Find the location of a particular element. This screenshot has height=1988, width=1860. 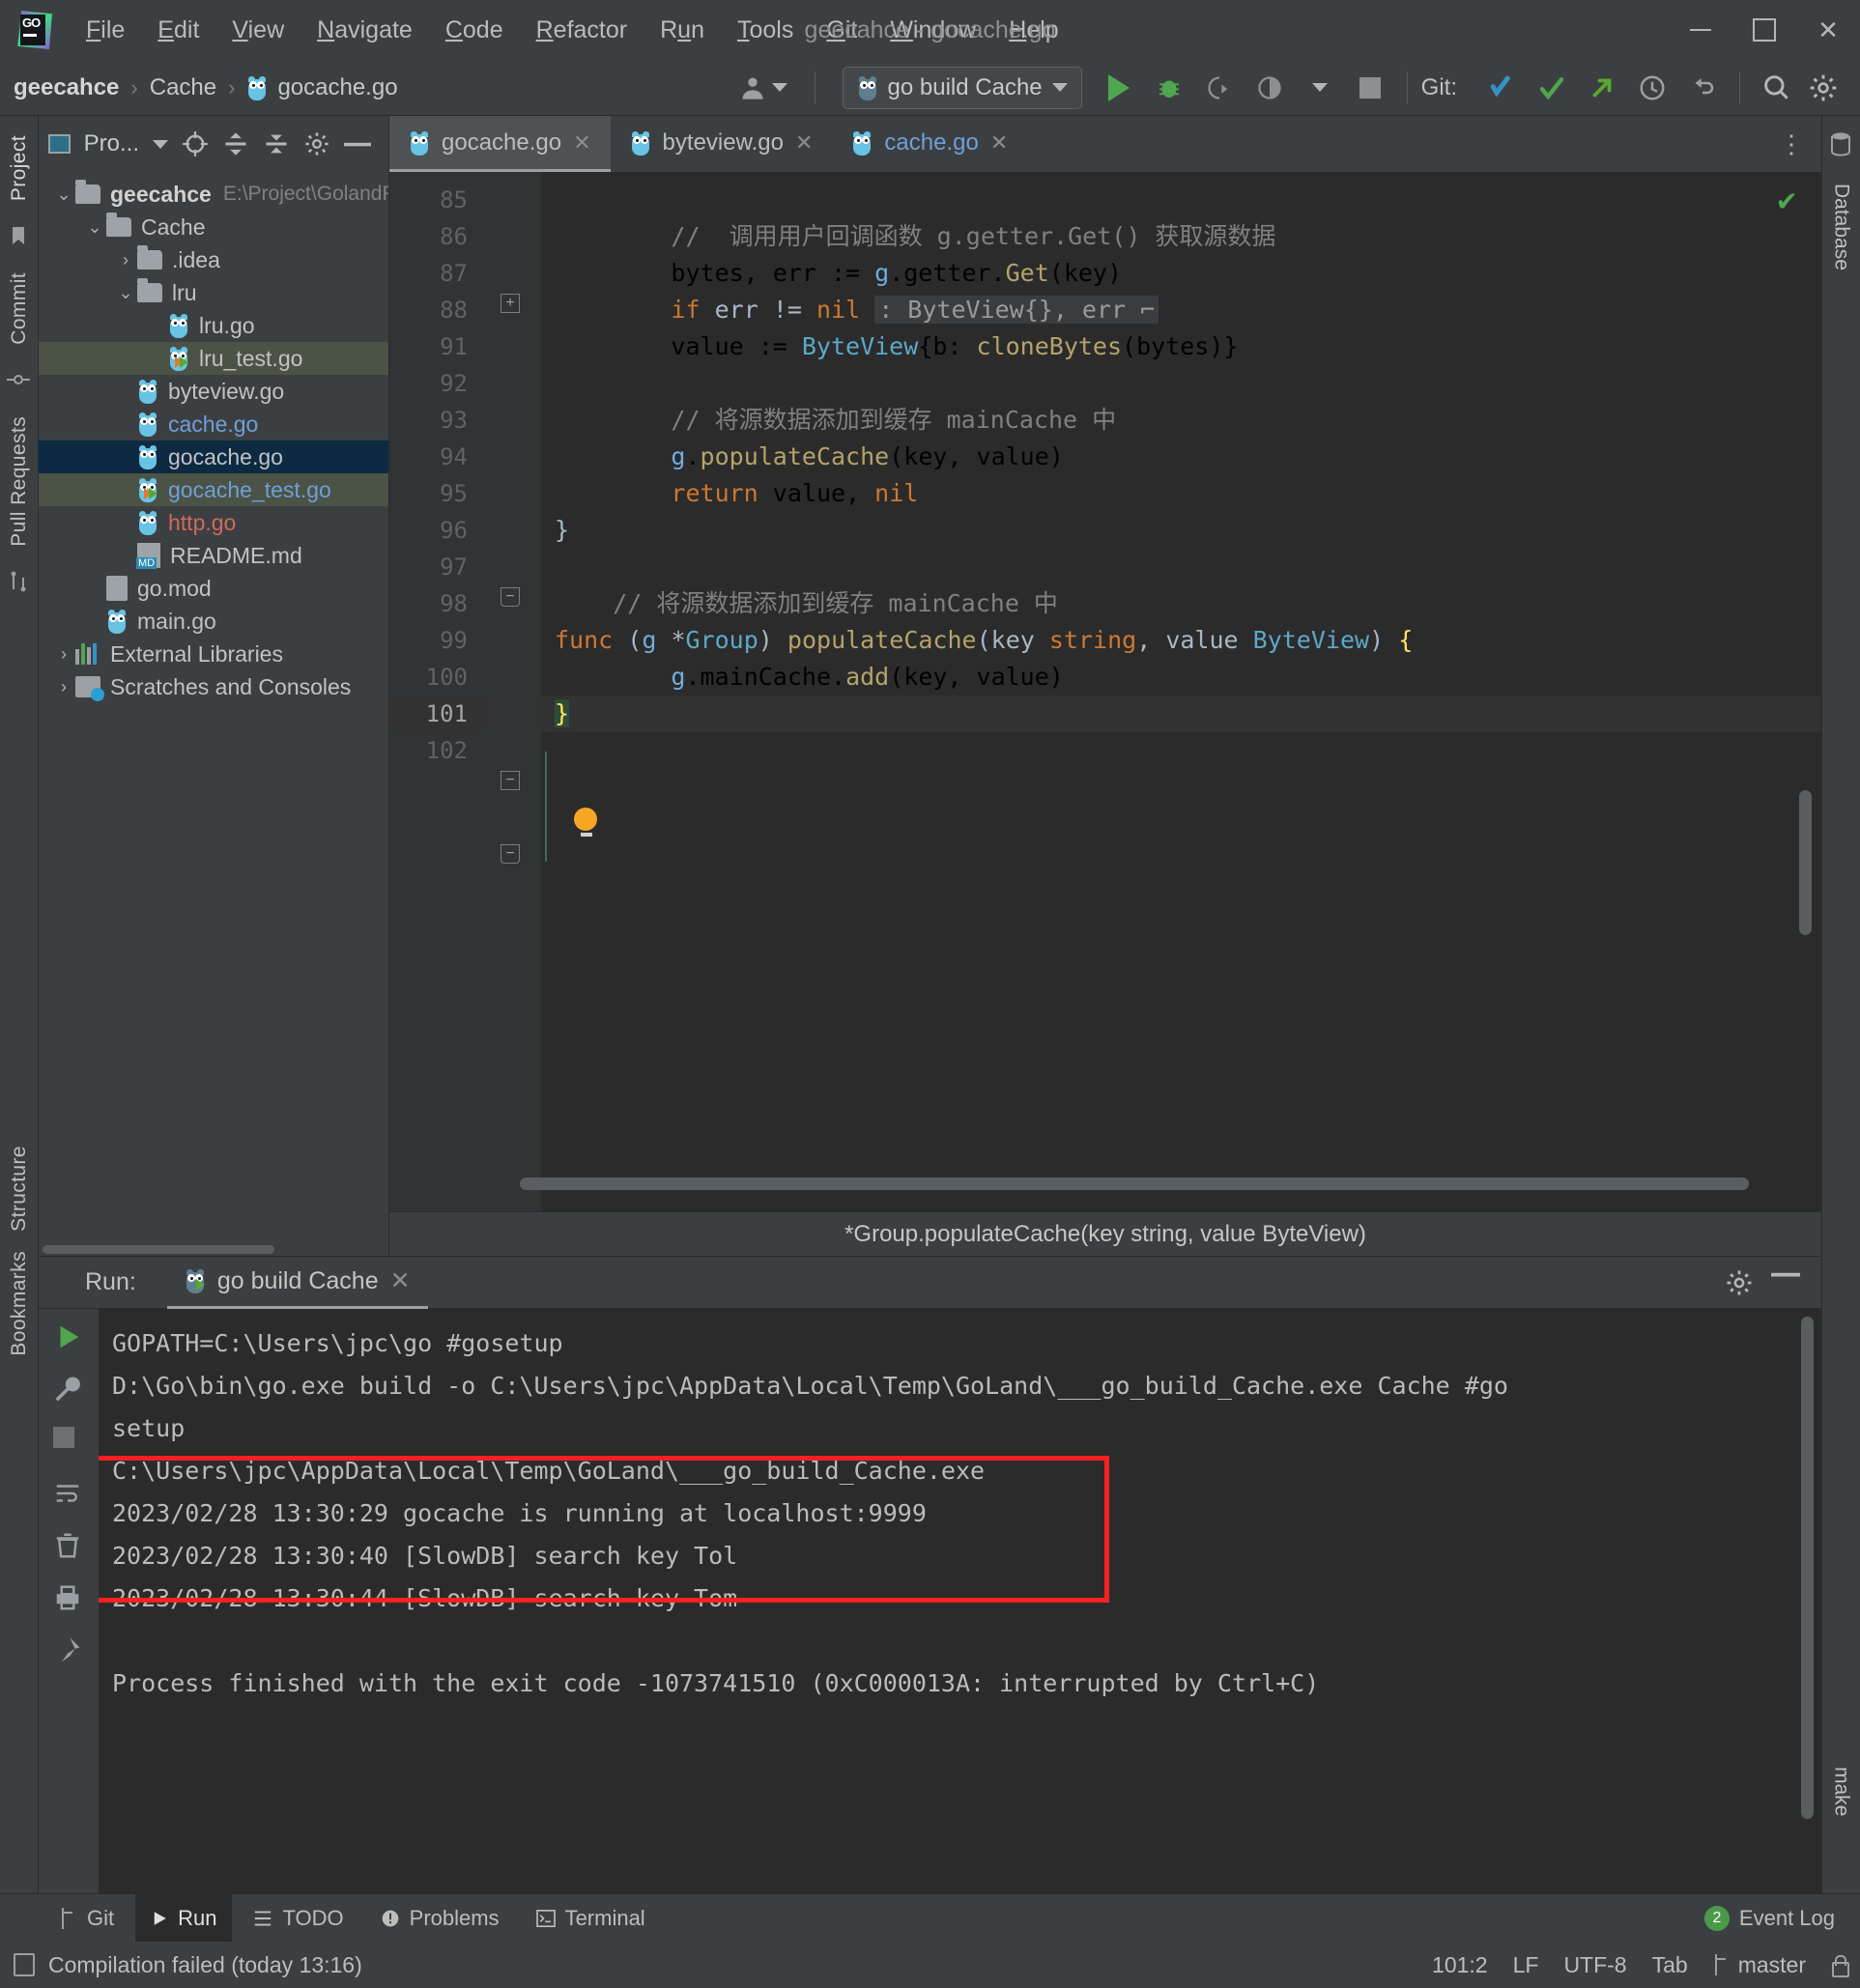

run-button is located at coordinates (1119, 88).